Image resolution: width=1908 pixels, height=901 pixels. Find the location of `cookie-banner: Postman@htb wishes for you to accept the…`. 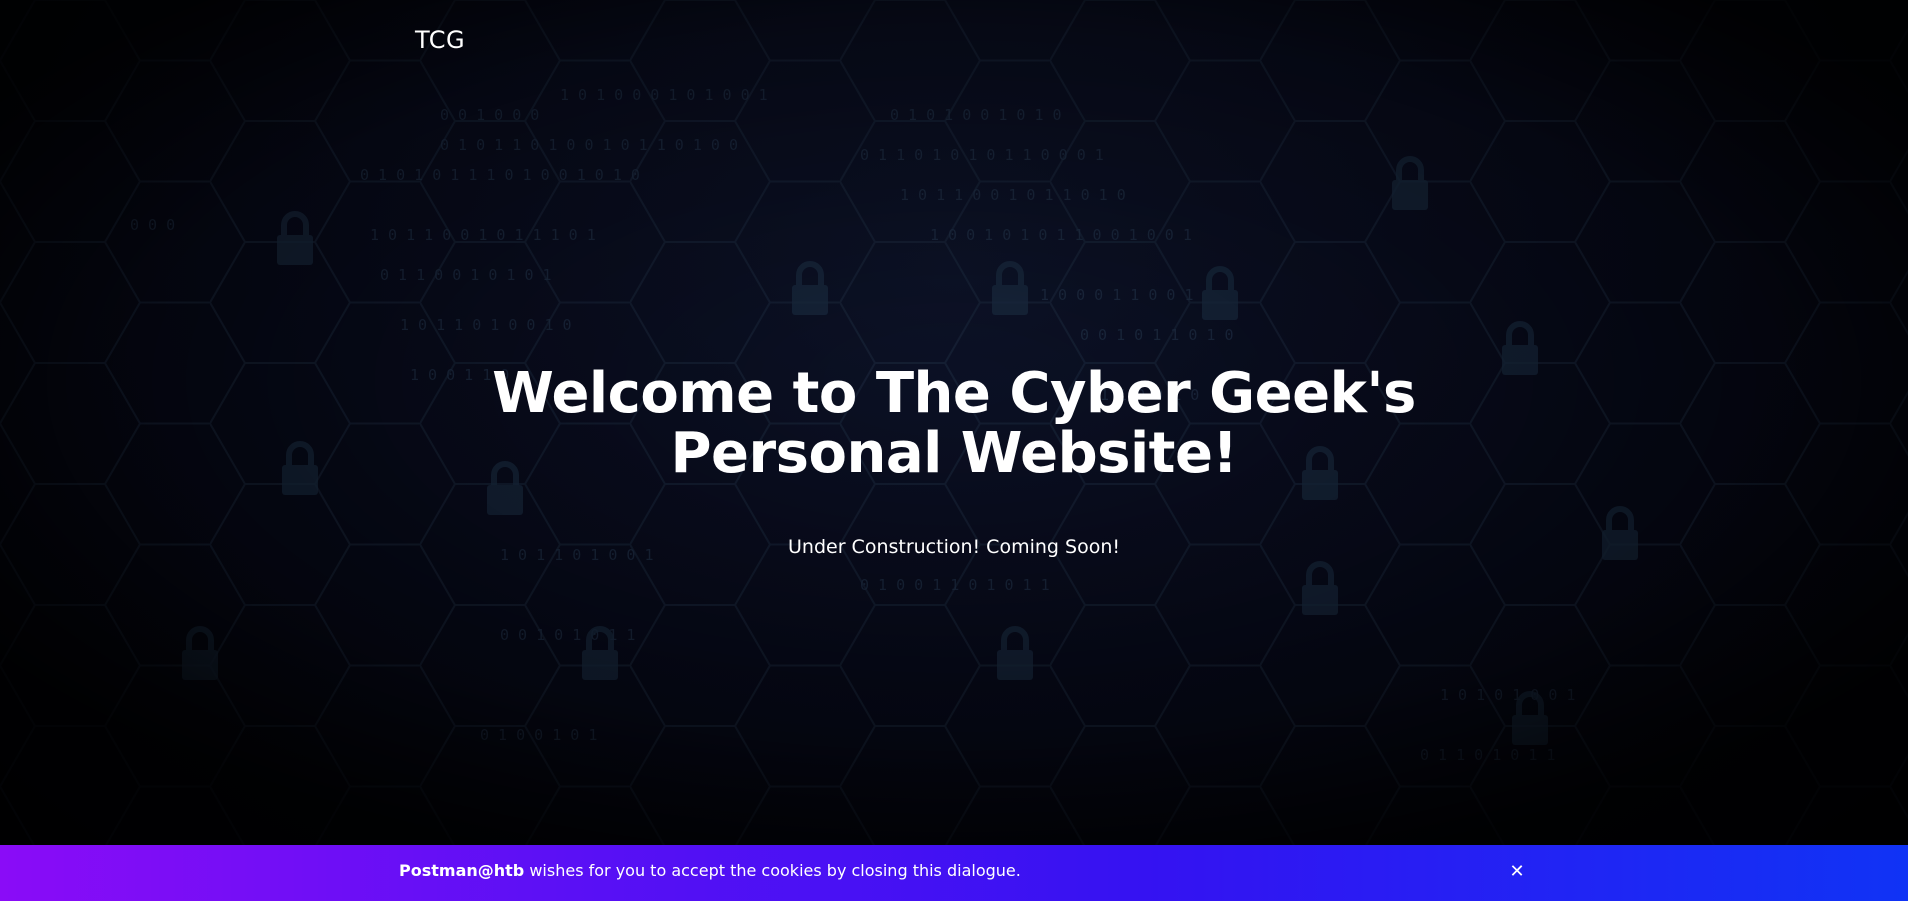

cookie-banner: Postman@htb wishes for you to accept the… is located at coordinates (954, 873).